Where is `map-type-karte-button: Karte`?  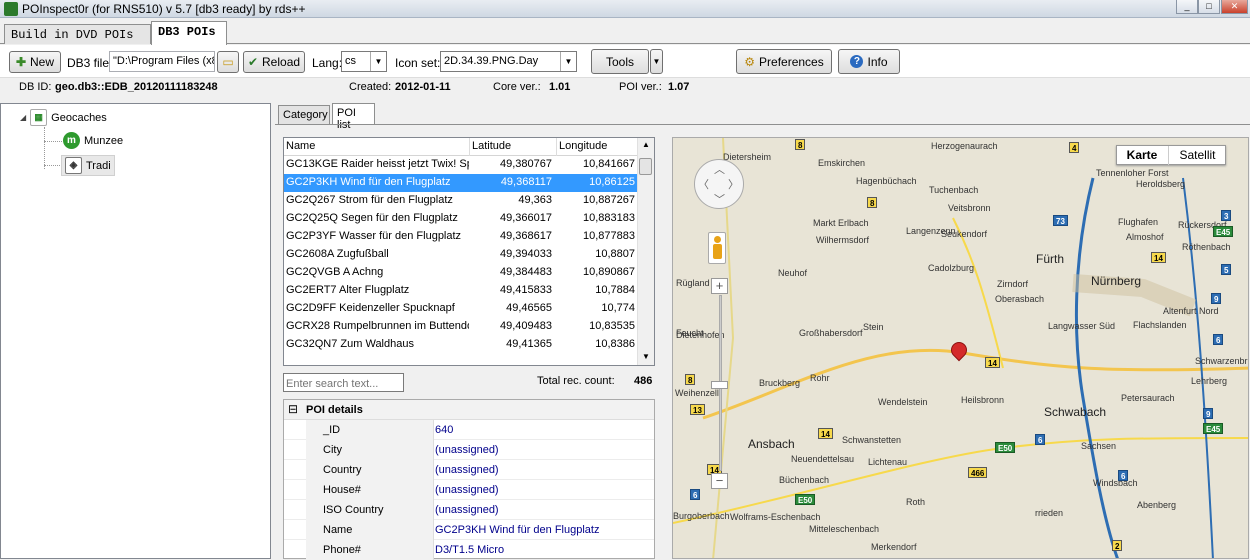 map-type-karte-button: Karte is located at coordinates (1142, 155).